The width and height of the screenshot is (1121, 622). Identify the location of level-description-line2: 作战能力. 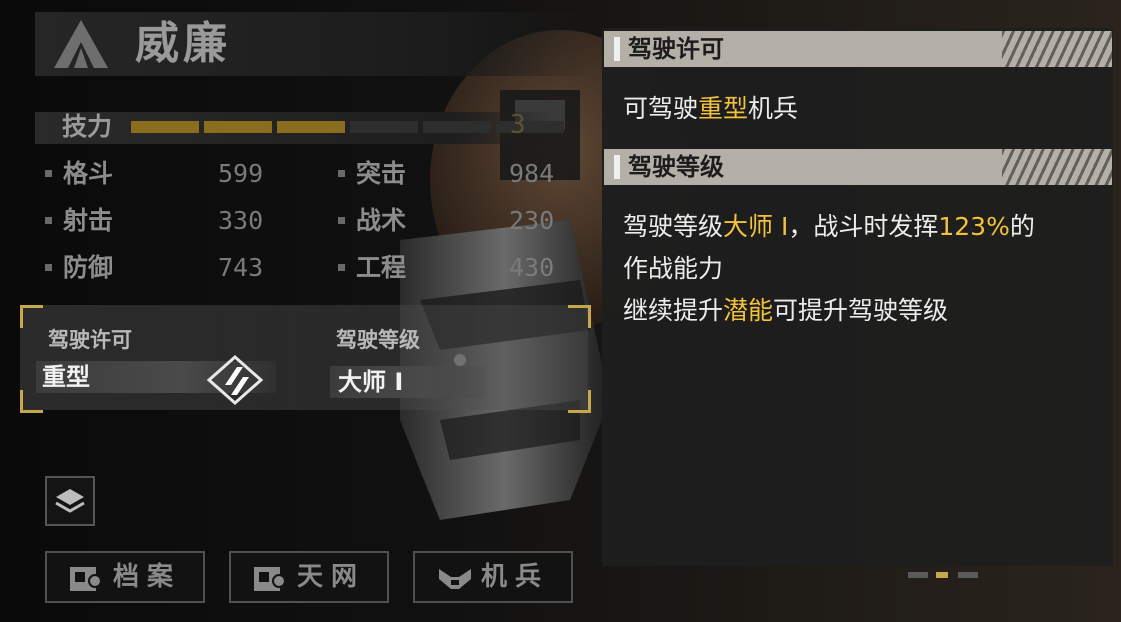
(673, 268).